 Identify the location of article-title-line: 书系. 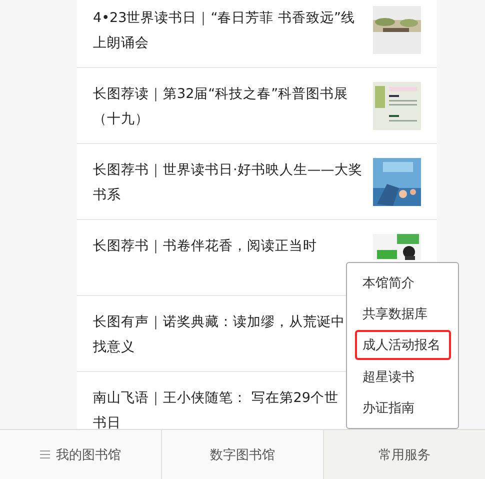
(107, 195).